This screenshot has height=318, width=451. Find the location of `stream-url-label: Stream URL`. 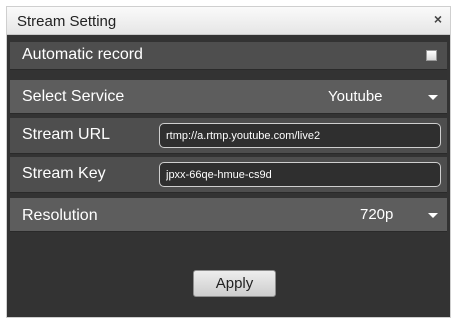

stream-url-label: Stream URL is located at coordinates (66, 134).